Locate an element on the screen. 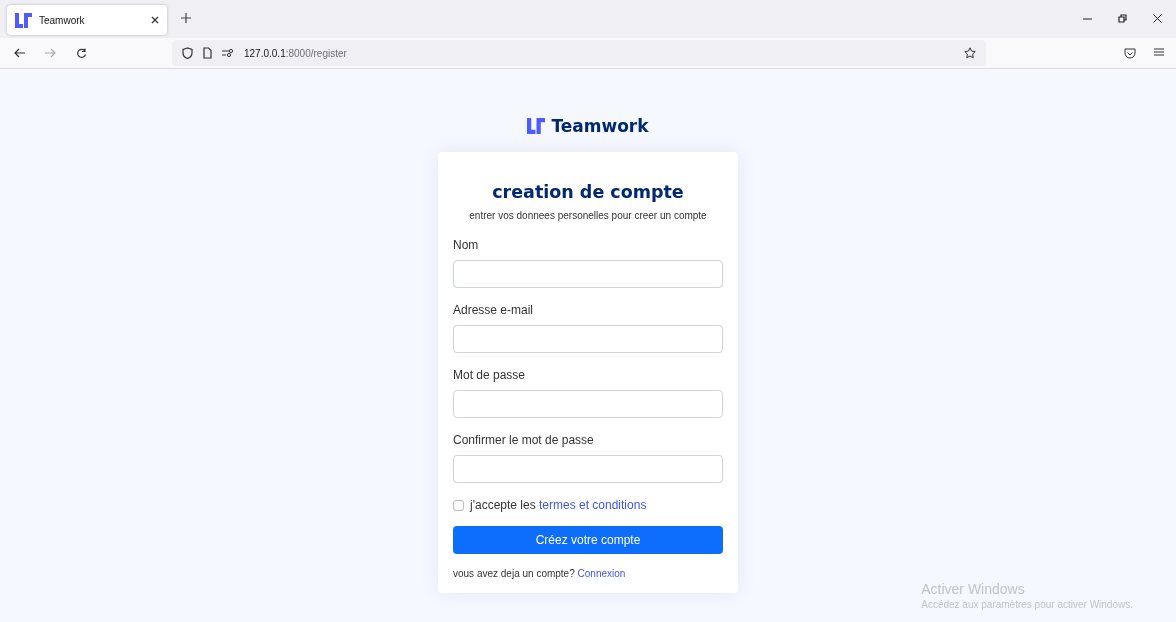  shield-icon is located at coordinates (187, 53).